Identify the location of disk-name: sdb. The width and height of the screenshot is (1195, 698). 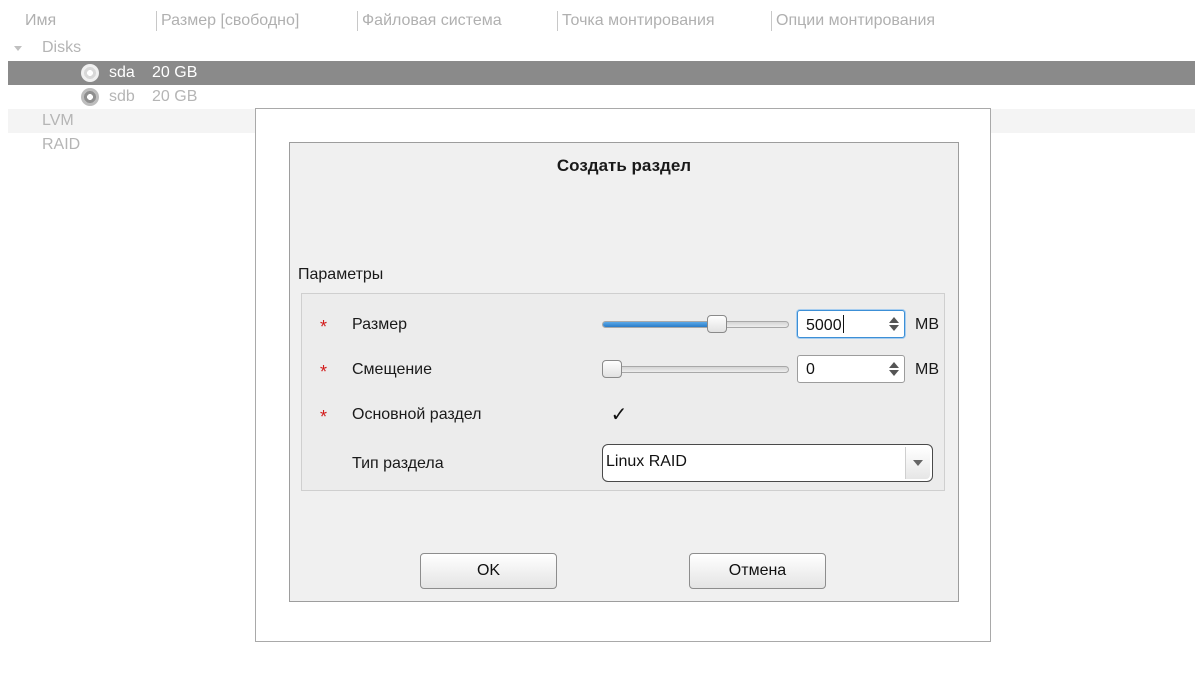
(122, 96).